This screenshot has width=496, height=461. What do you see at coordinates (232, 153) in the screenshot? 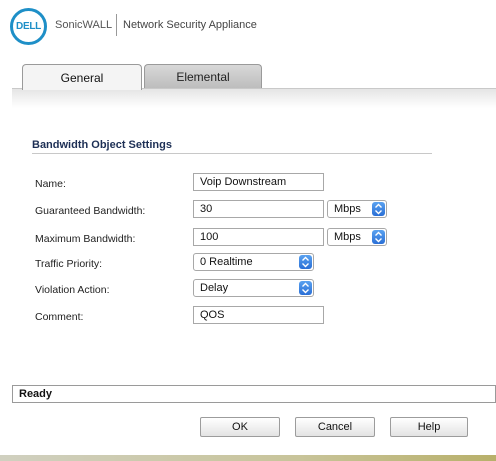
I see `section-divider` at bounding box center [232, 153].